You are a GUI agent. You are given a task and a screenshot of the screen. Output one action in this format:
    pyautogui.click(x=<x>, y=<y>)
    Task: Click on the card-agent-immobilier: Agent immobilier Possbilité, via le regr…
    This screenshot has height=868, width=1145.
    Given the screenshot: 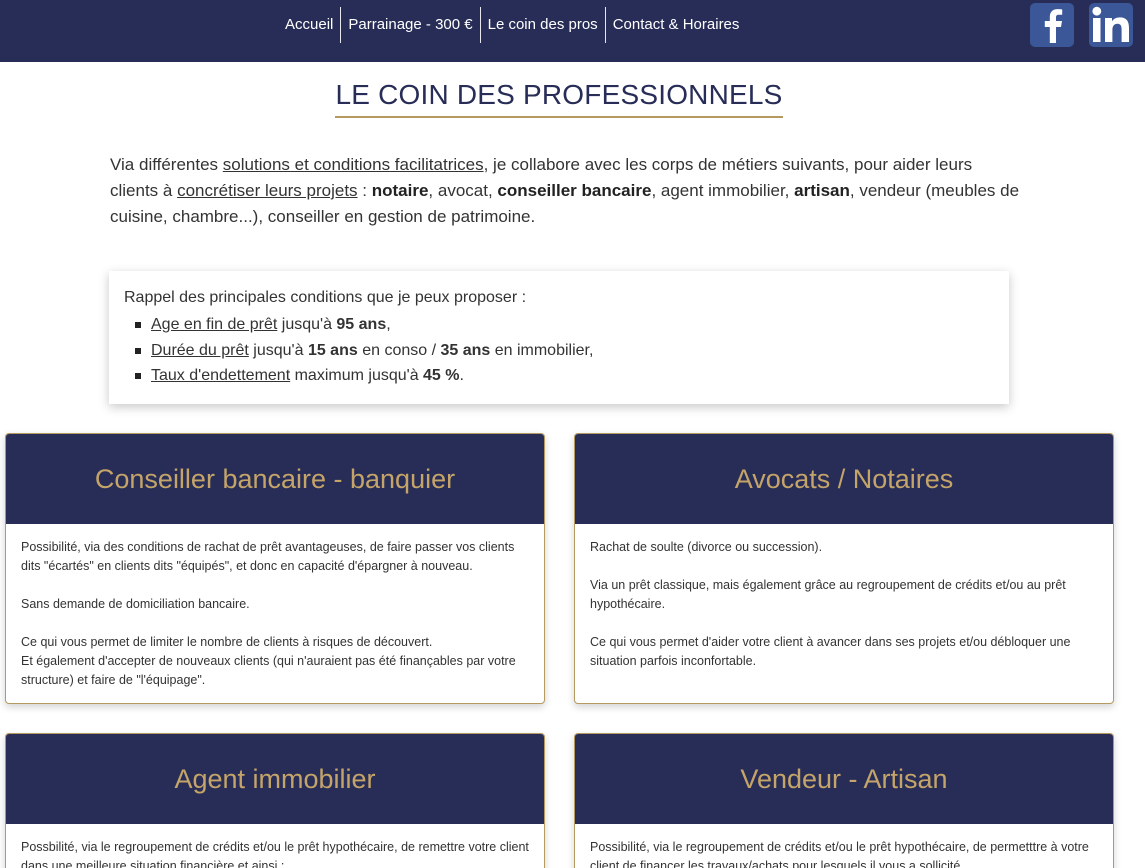 What is the action you would take?
    pyautogui.click(x=275, y=800)
    